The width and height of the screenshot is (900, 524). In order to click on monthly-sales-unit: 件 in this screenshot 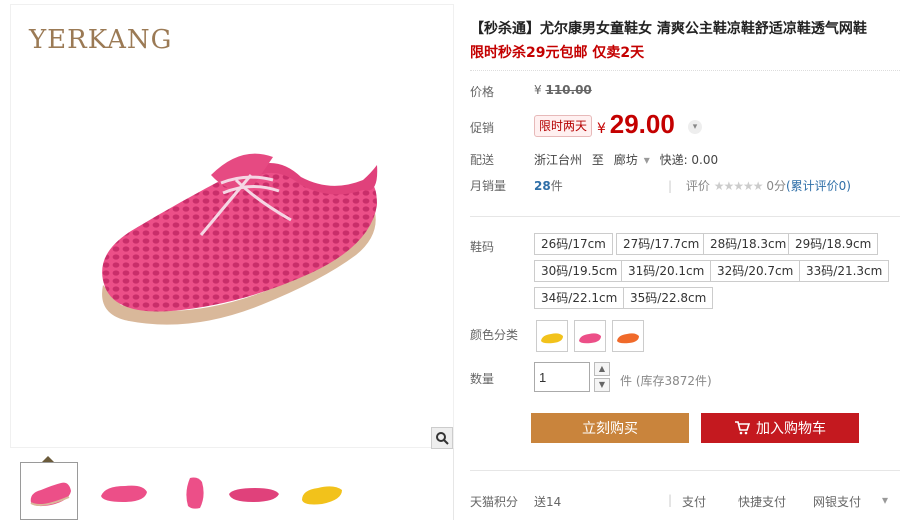, I will do `click(556, 186)`.